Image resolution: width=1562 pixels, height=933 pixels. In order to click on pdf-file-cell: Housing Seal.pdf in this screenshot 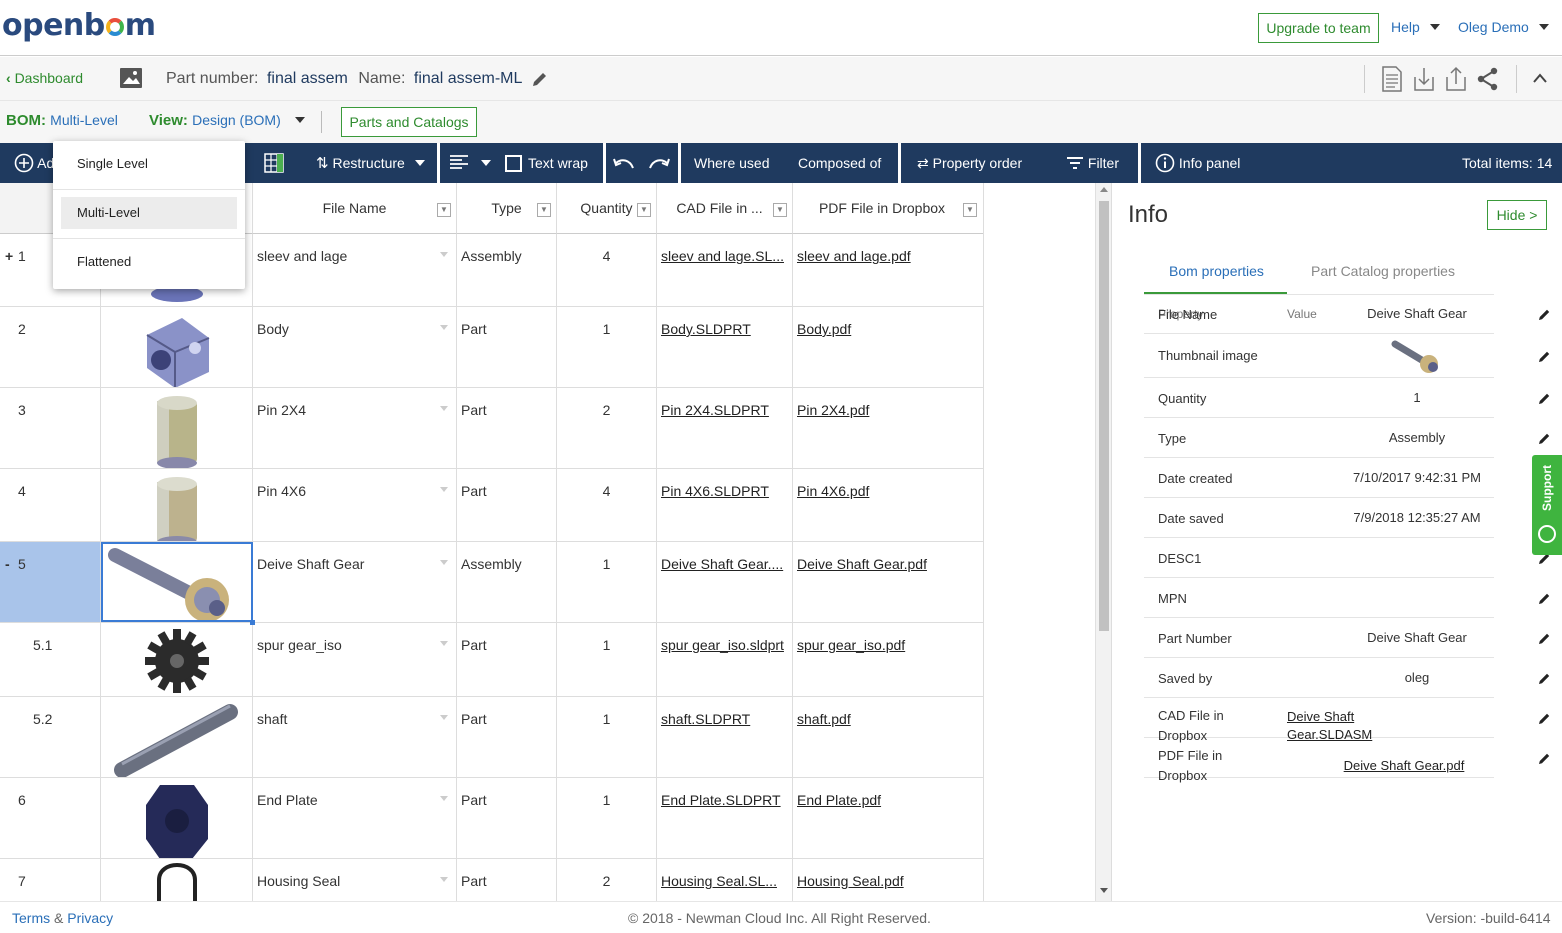, I will do `click(888, 880)`.